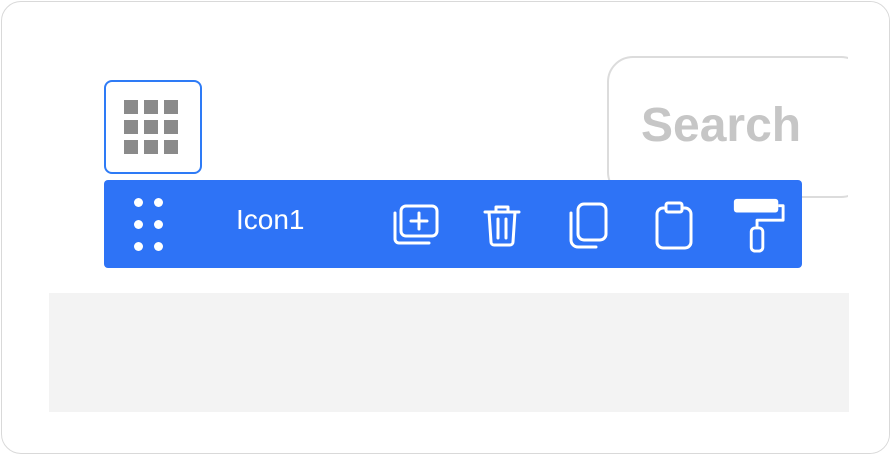 This screenshot has width=894, height=458. I want to click on add-layer-icon, so click(416, 224).